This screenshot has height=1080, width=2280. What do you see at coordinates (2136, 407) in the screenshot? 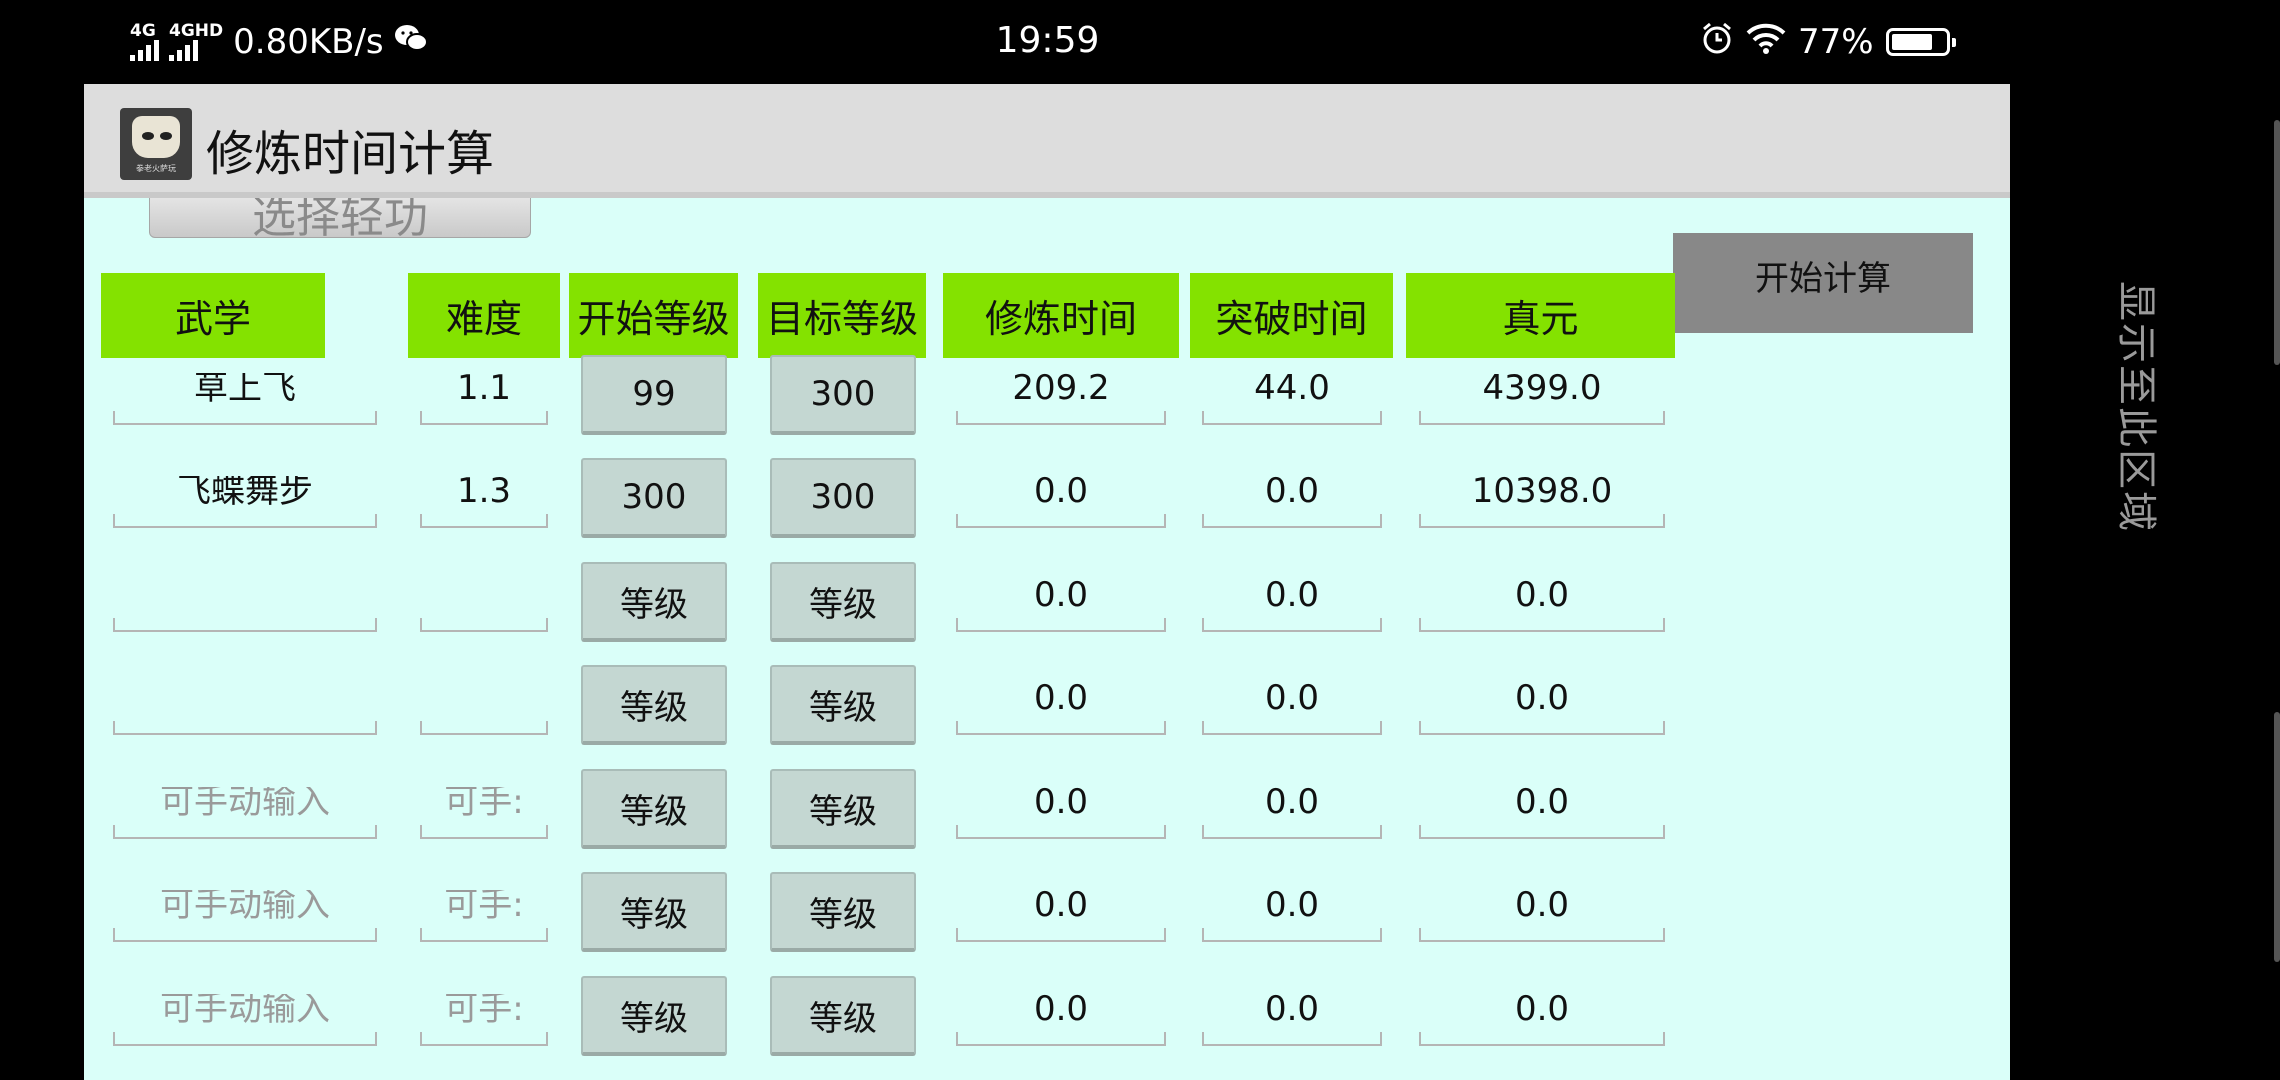
I see `display-region-hint: 显示至此区域` at bounding box center [2136, 407].